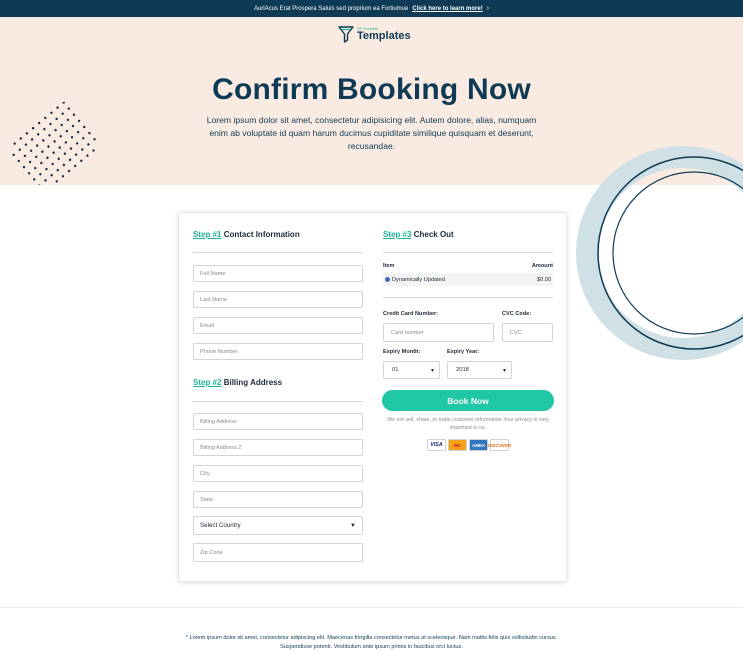  Describe the element at coordinates (479, 370) in the screenshot. I see `expiry-year-select: 2018 ▾` at that location.